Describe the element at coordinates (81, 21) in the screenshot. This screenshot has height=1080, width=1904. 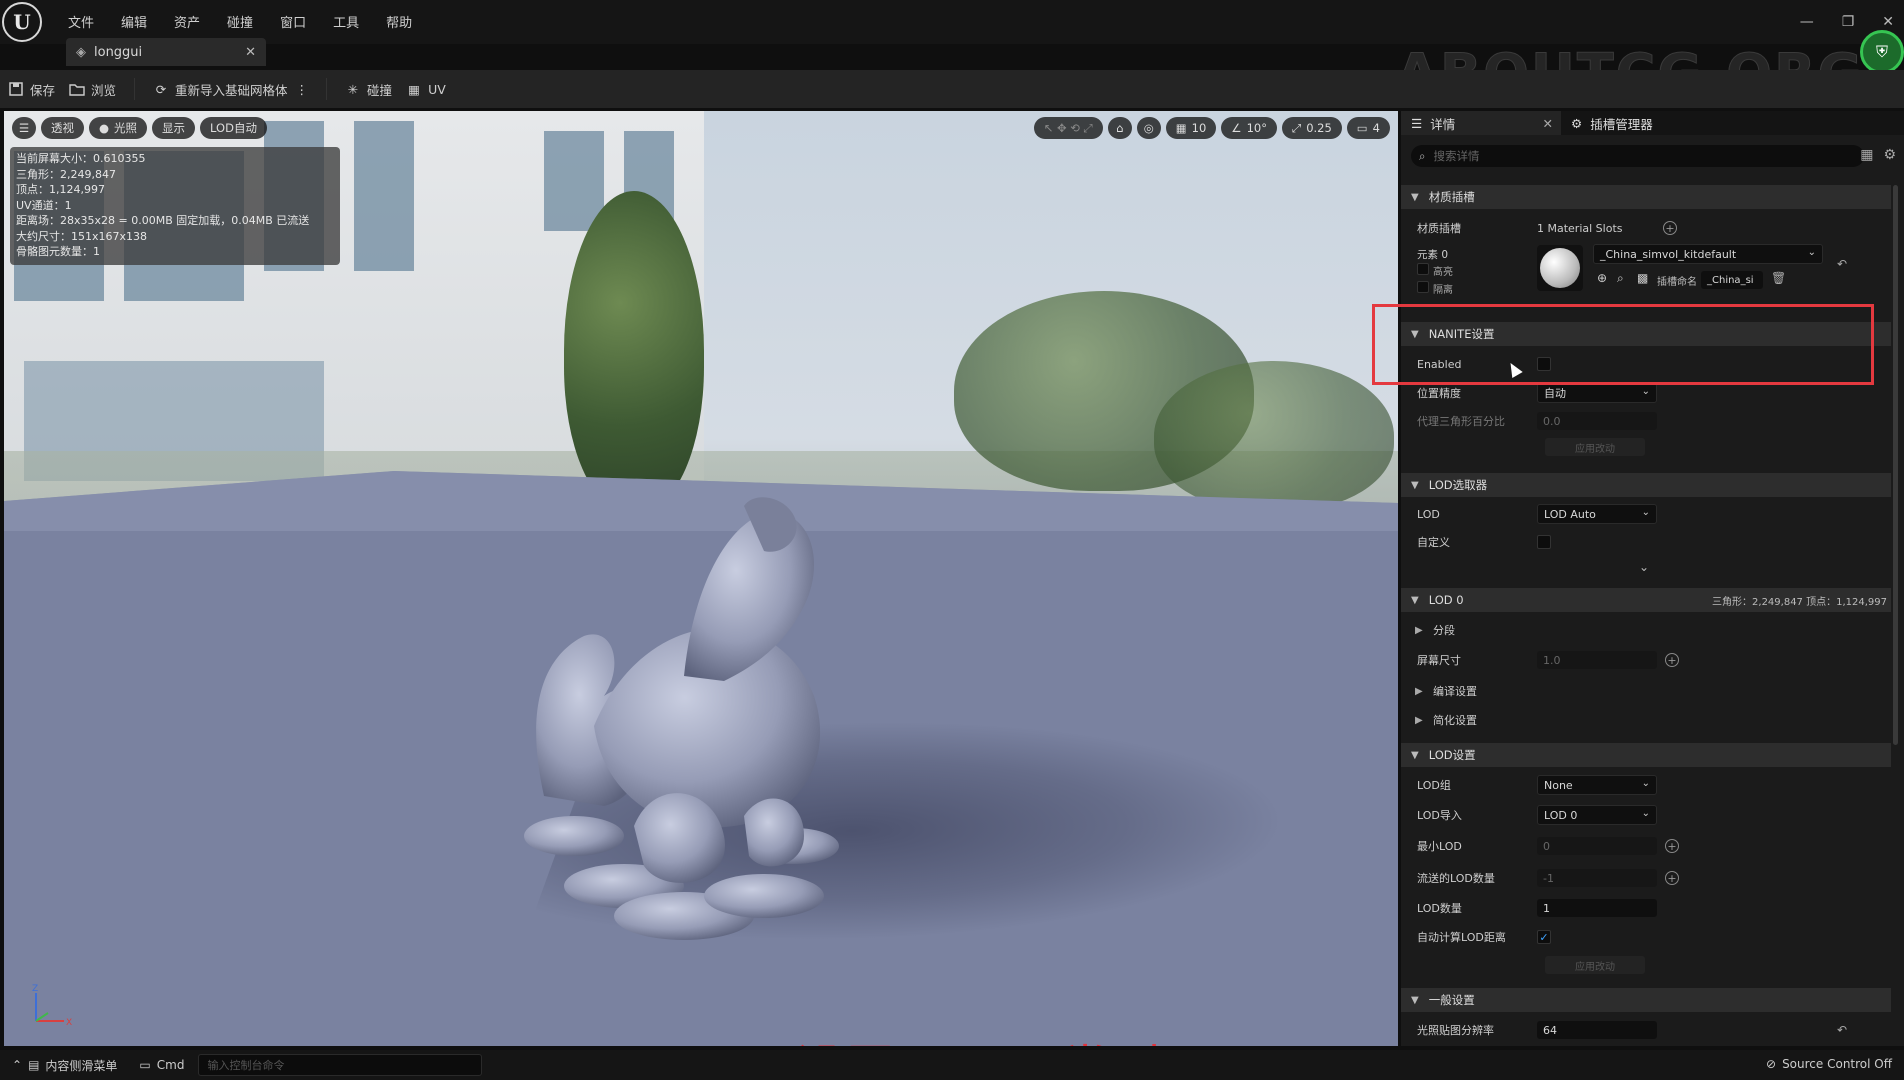
I see `menu-file: 文件` at that location.